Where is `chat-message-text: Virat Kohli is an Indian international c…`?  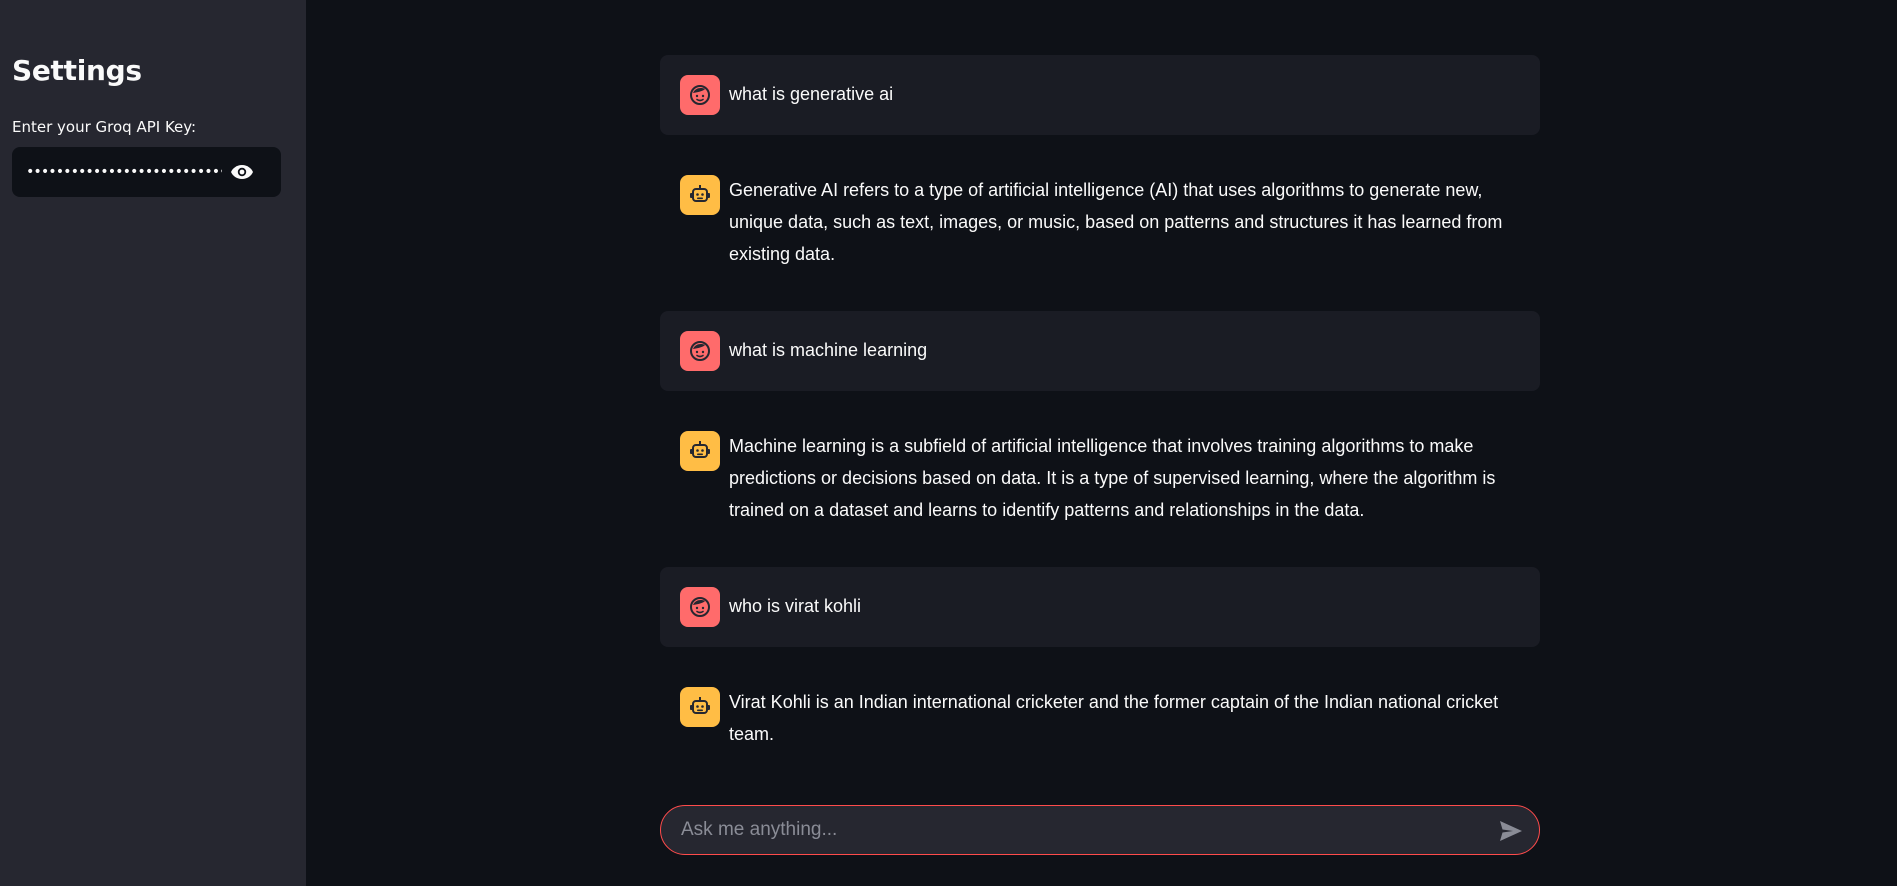
chat-message-text: Virat Kohli is an Indian international c… is located at coordinates (1114, 718).